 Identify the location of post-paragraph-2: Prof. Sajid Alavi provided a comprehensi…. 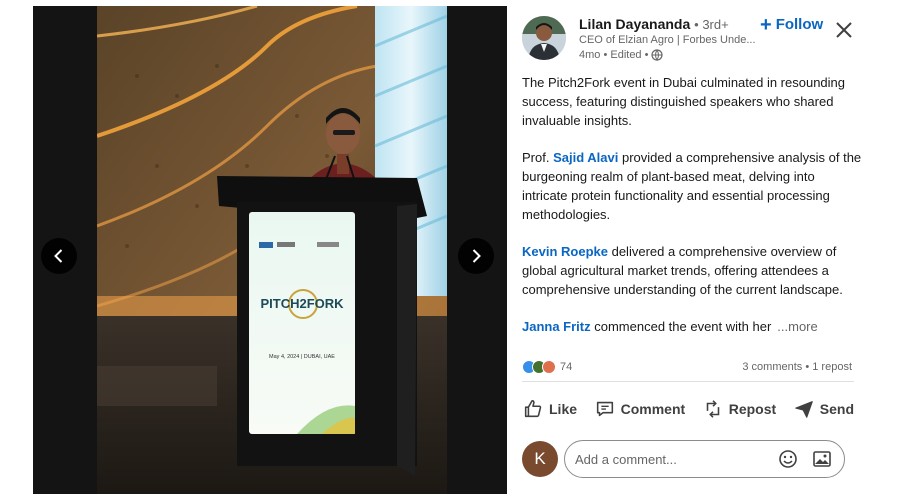
(692, 186).